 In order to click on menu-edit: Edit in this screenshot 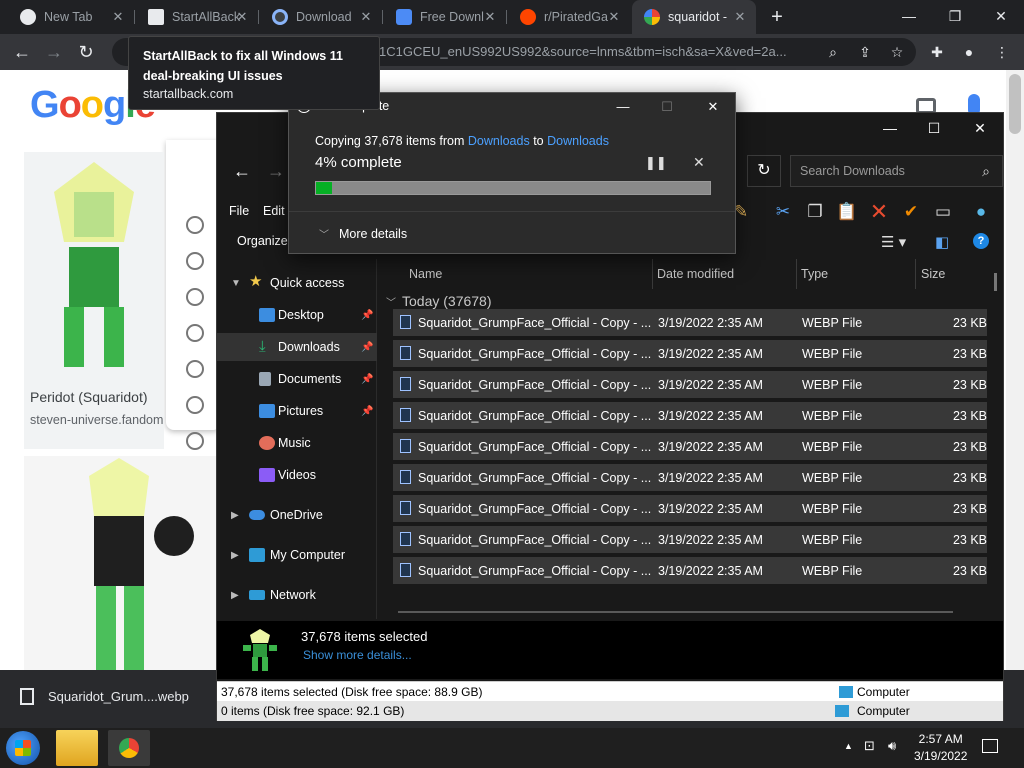, I will do `click(274, 211)`.